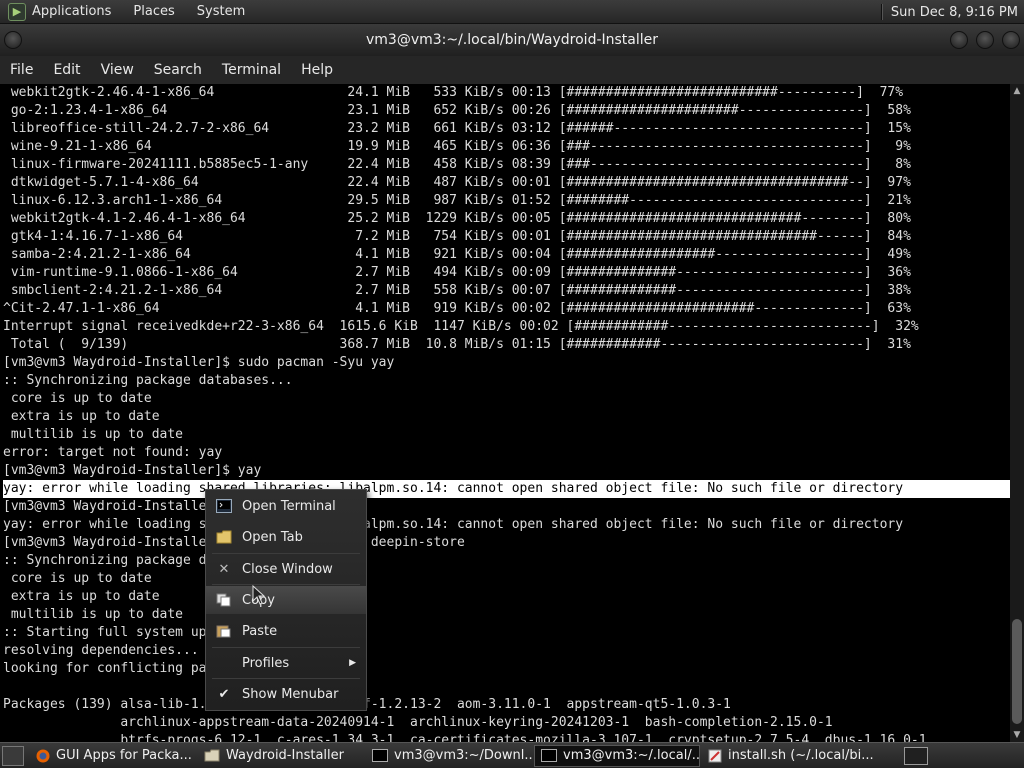  What do you see at coordinates (881, 12) in the screenshot?
I see `panel-separator` at bounding box center [881, 12].